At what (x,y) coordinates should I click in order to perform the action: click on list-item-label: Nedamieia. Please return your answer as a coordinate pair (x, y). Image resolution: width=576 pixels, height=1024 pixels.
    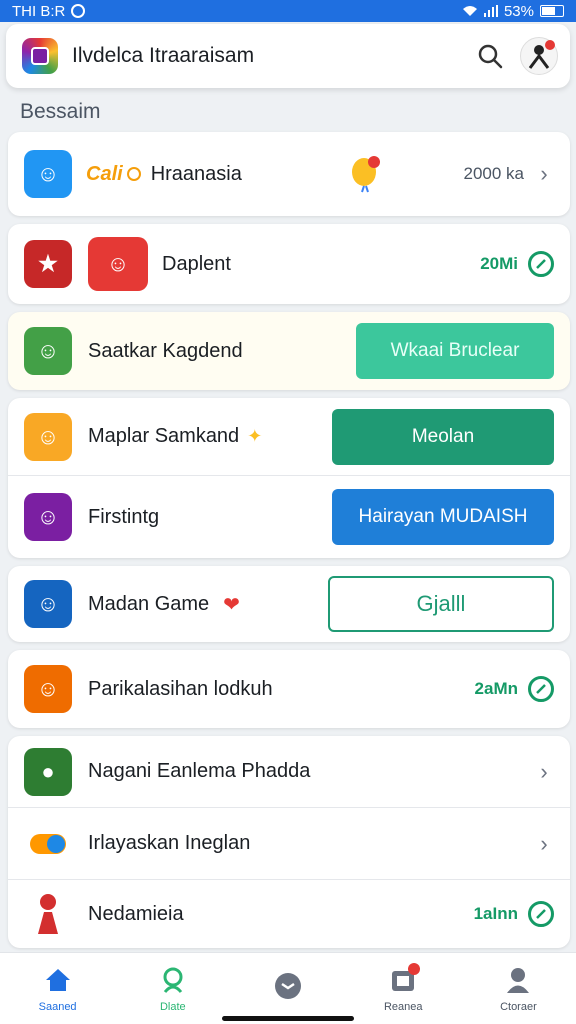
    Looking at the image, I should click on (136, 913).